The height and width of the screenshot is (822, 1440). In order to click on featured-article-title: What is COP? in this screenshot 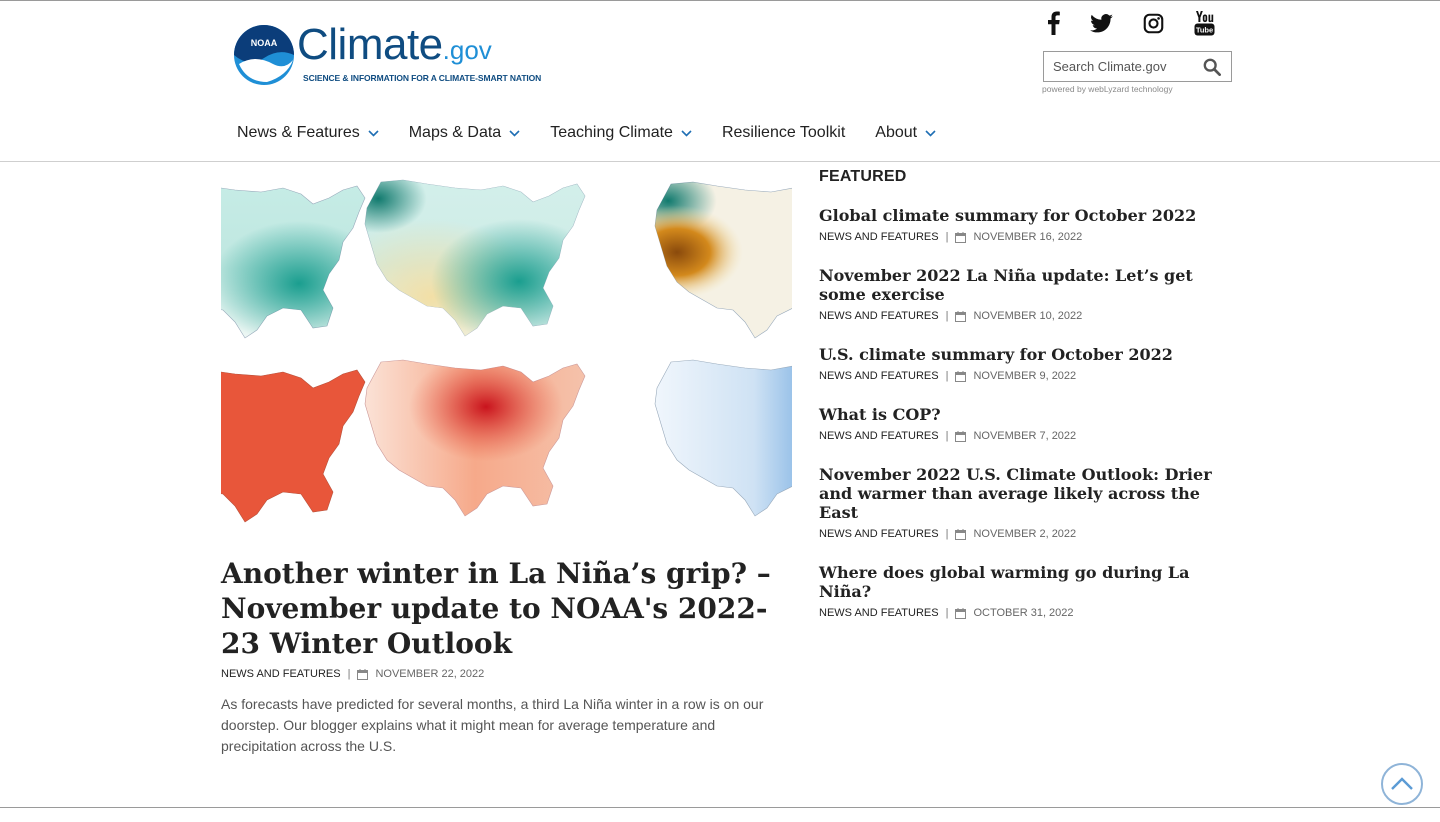, I will do `click(1016, 414)`.